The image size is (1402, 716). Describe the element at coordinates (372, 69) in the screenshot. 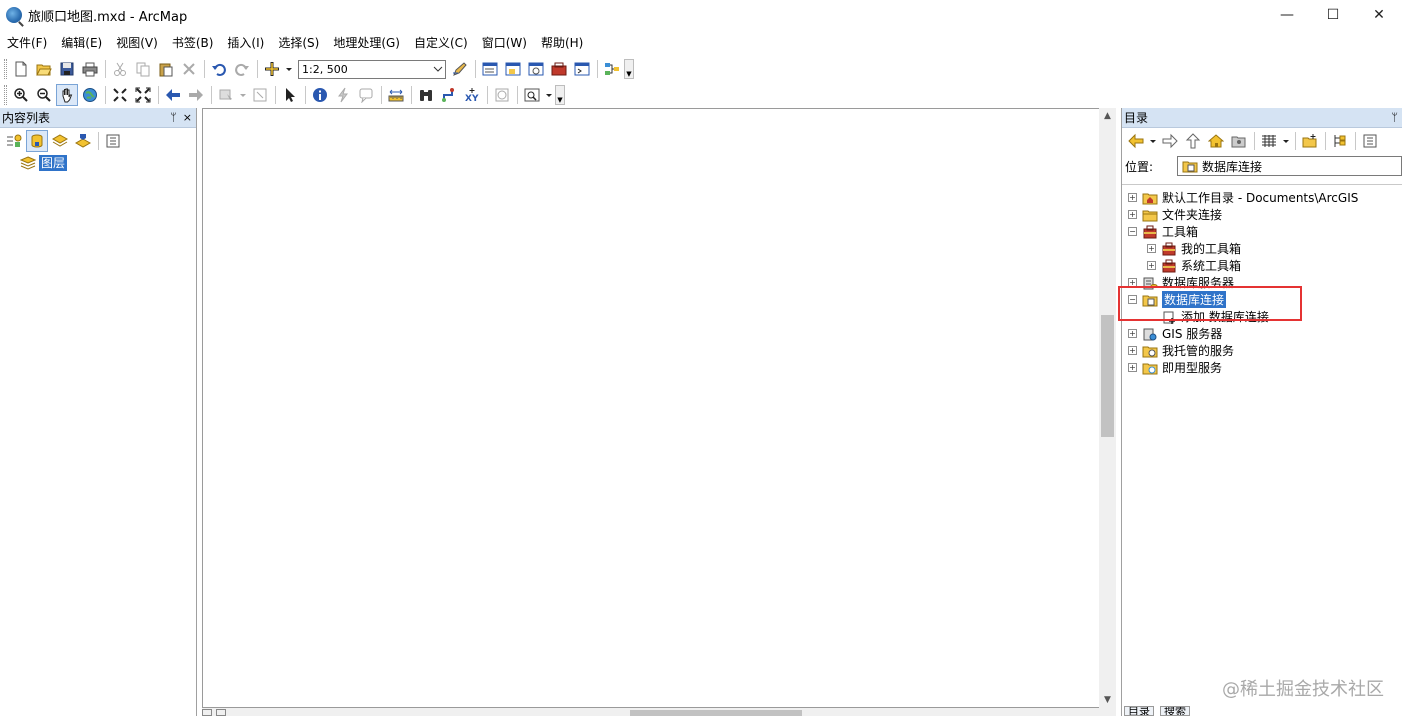

I see `map-scale-combobox: 1:2, 500` at that location.